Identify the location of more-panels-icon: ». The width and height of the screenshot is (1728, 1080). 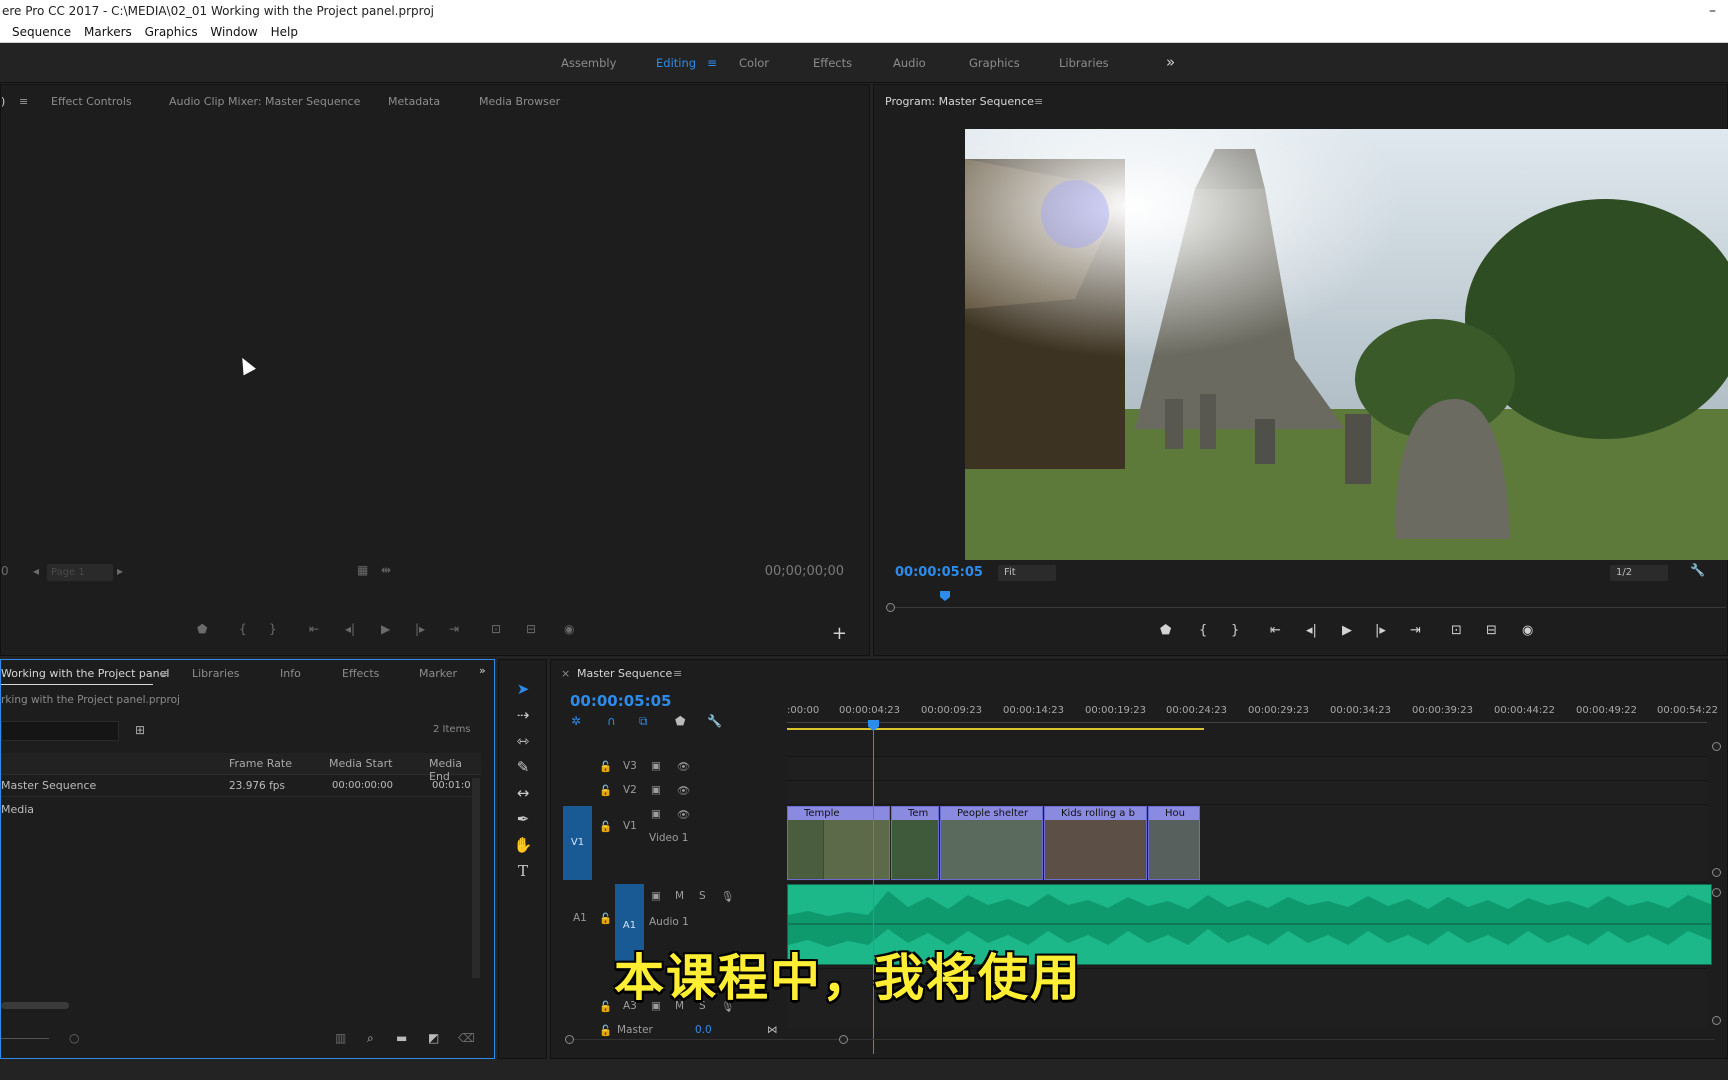
(482, 670).